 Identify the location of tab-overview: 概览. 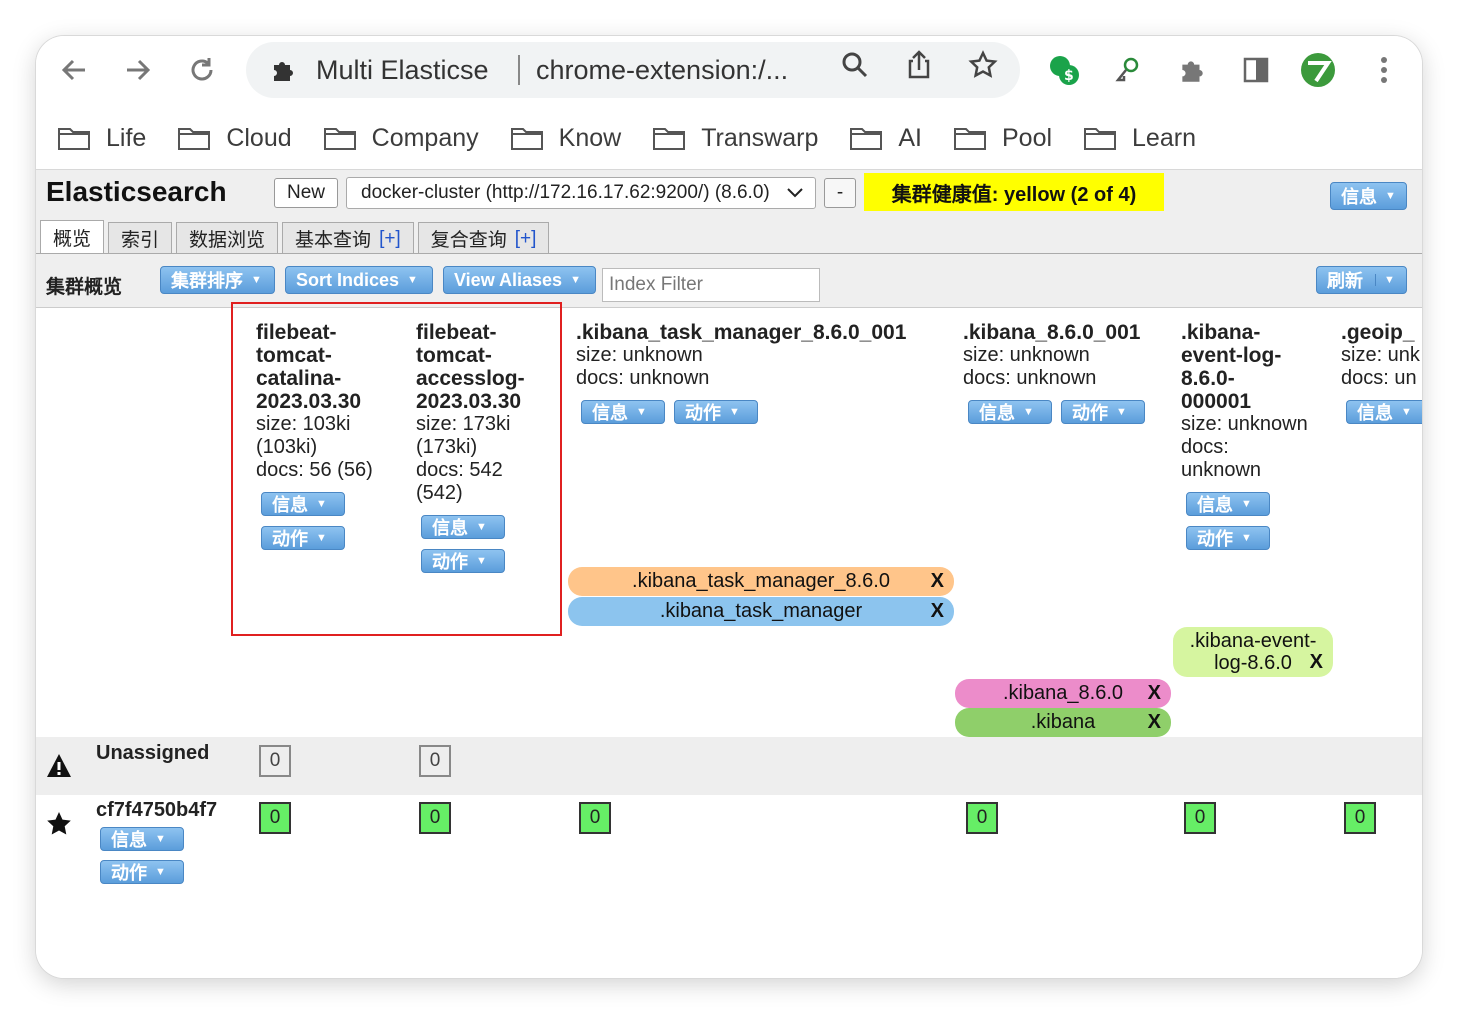
(72, 237).